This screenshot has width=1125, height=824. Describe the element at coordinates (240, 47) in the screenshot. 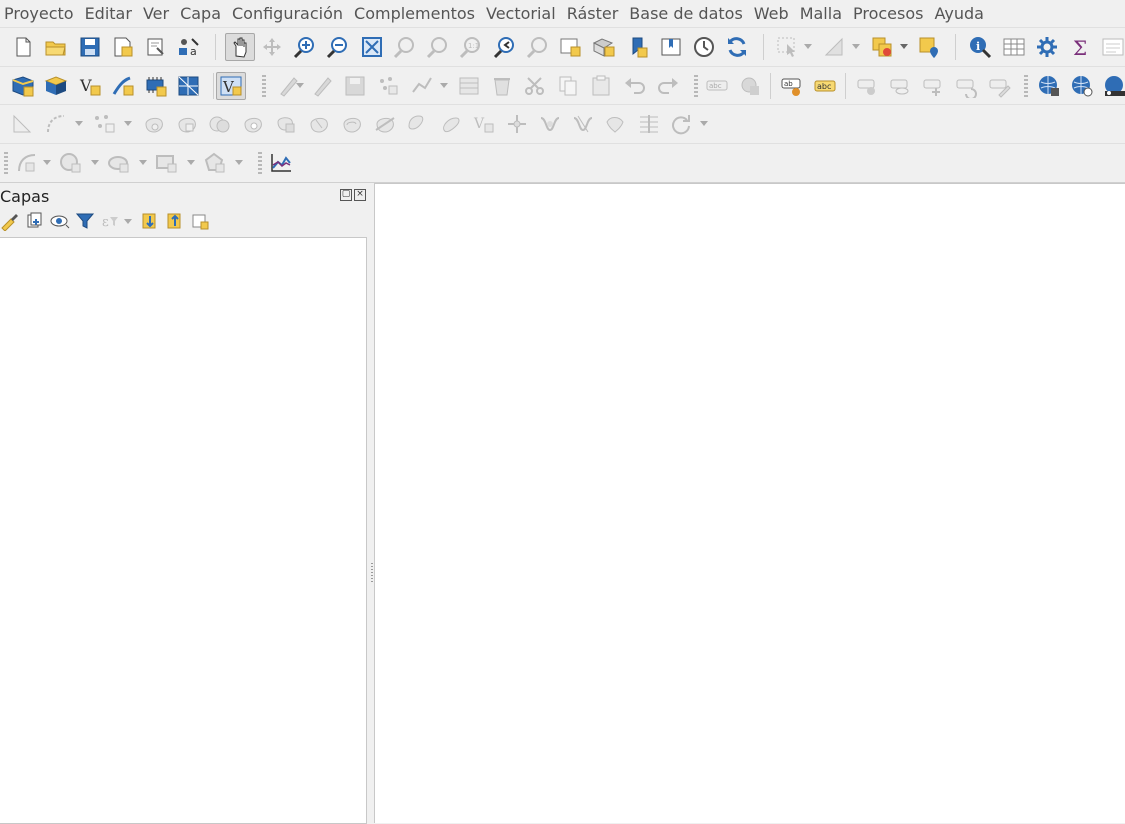

I see `pan-map-icon` at that location.